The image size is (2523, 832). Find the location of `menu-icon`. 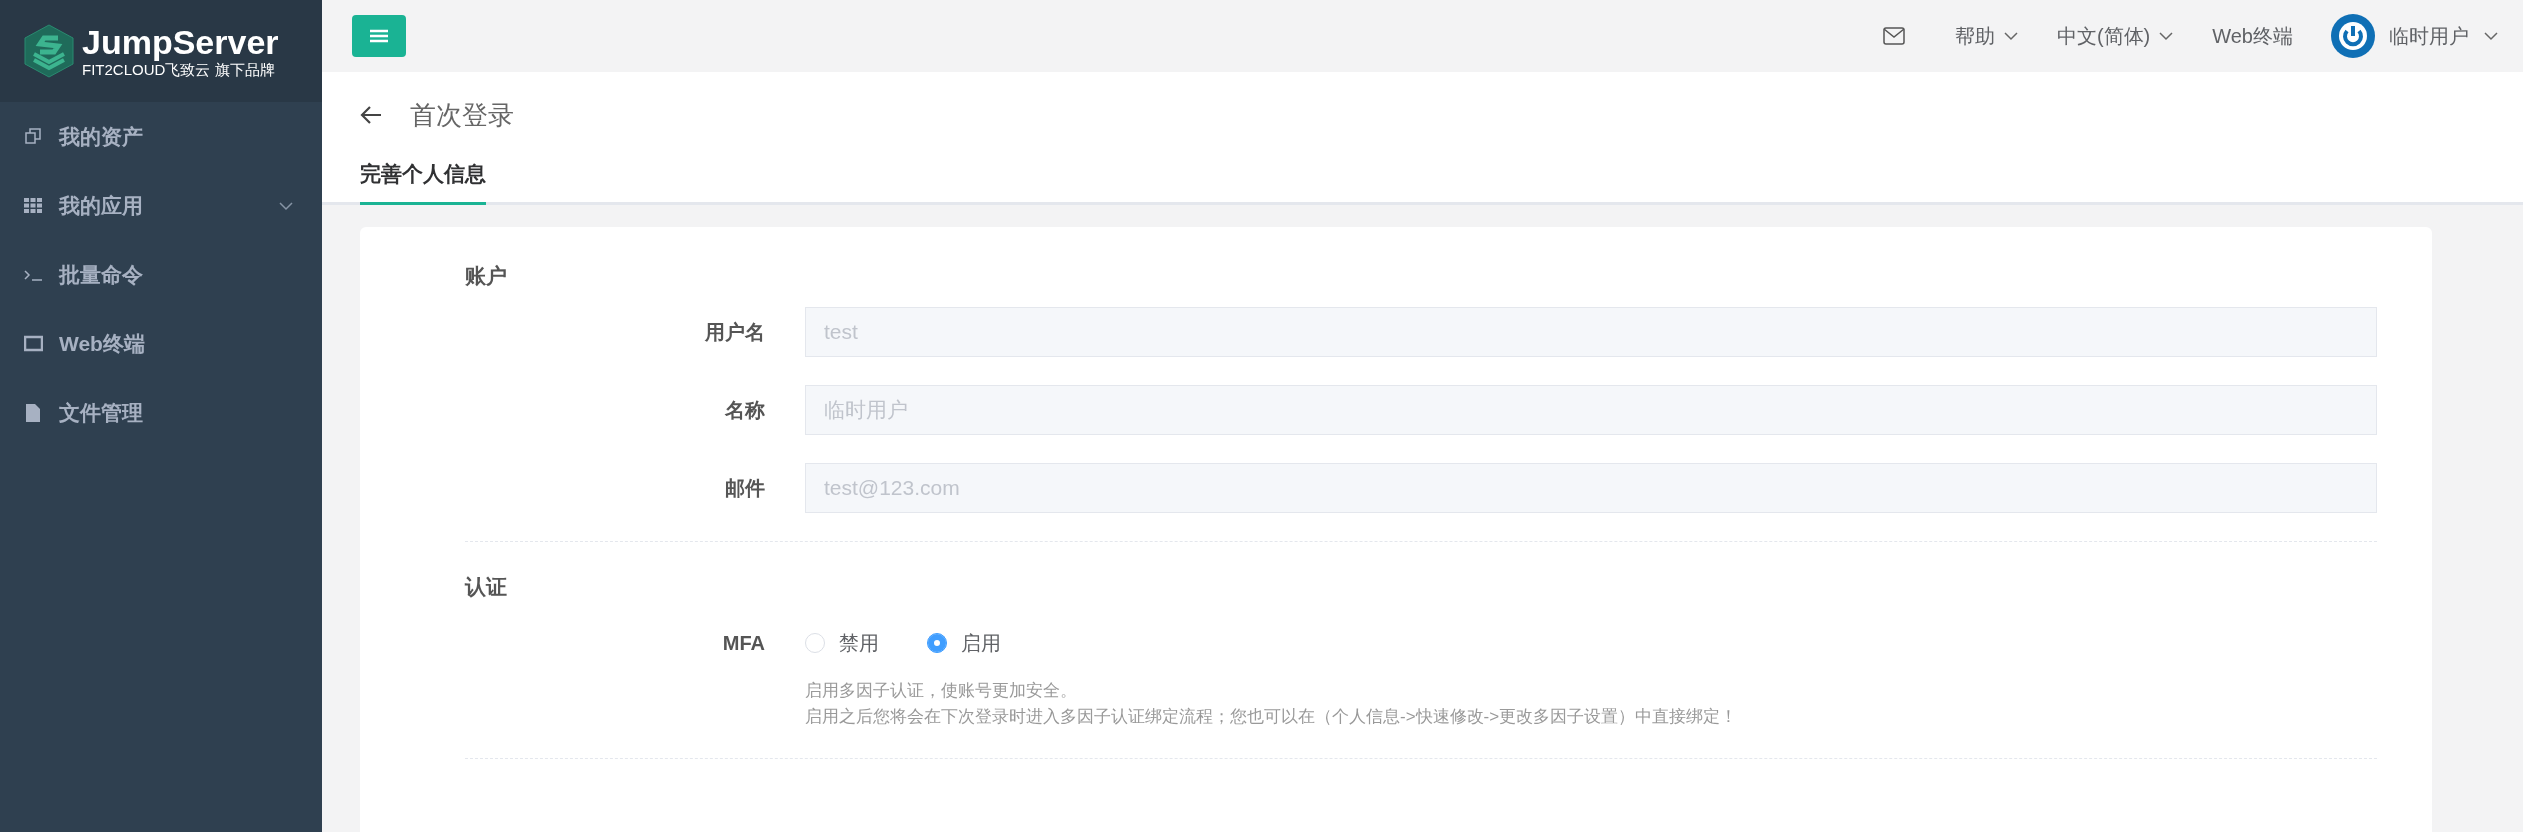

menu-icon is located at coordinates (379, 36).